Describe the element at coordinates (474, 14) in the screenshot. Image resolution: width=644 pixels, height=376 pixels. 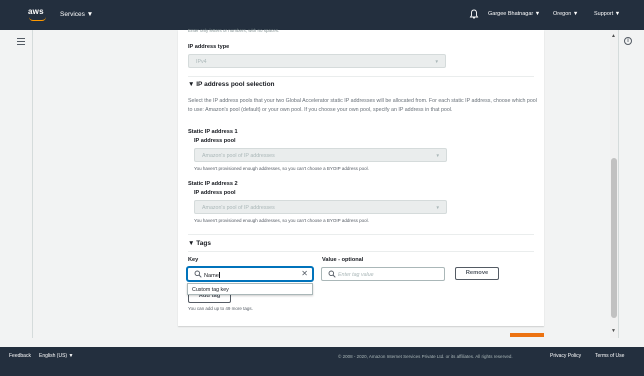
I see `bell-icon` at that location.